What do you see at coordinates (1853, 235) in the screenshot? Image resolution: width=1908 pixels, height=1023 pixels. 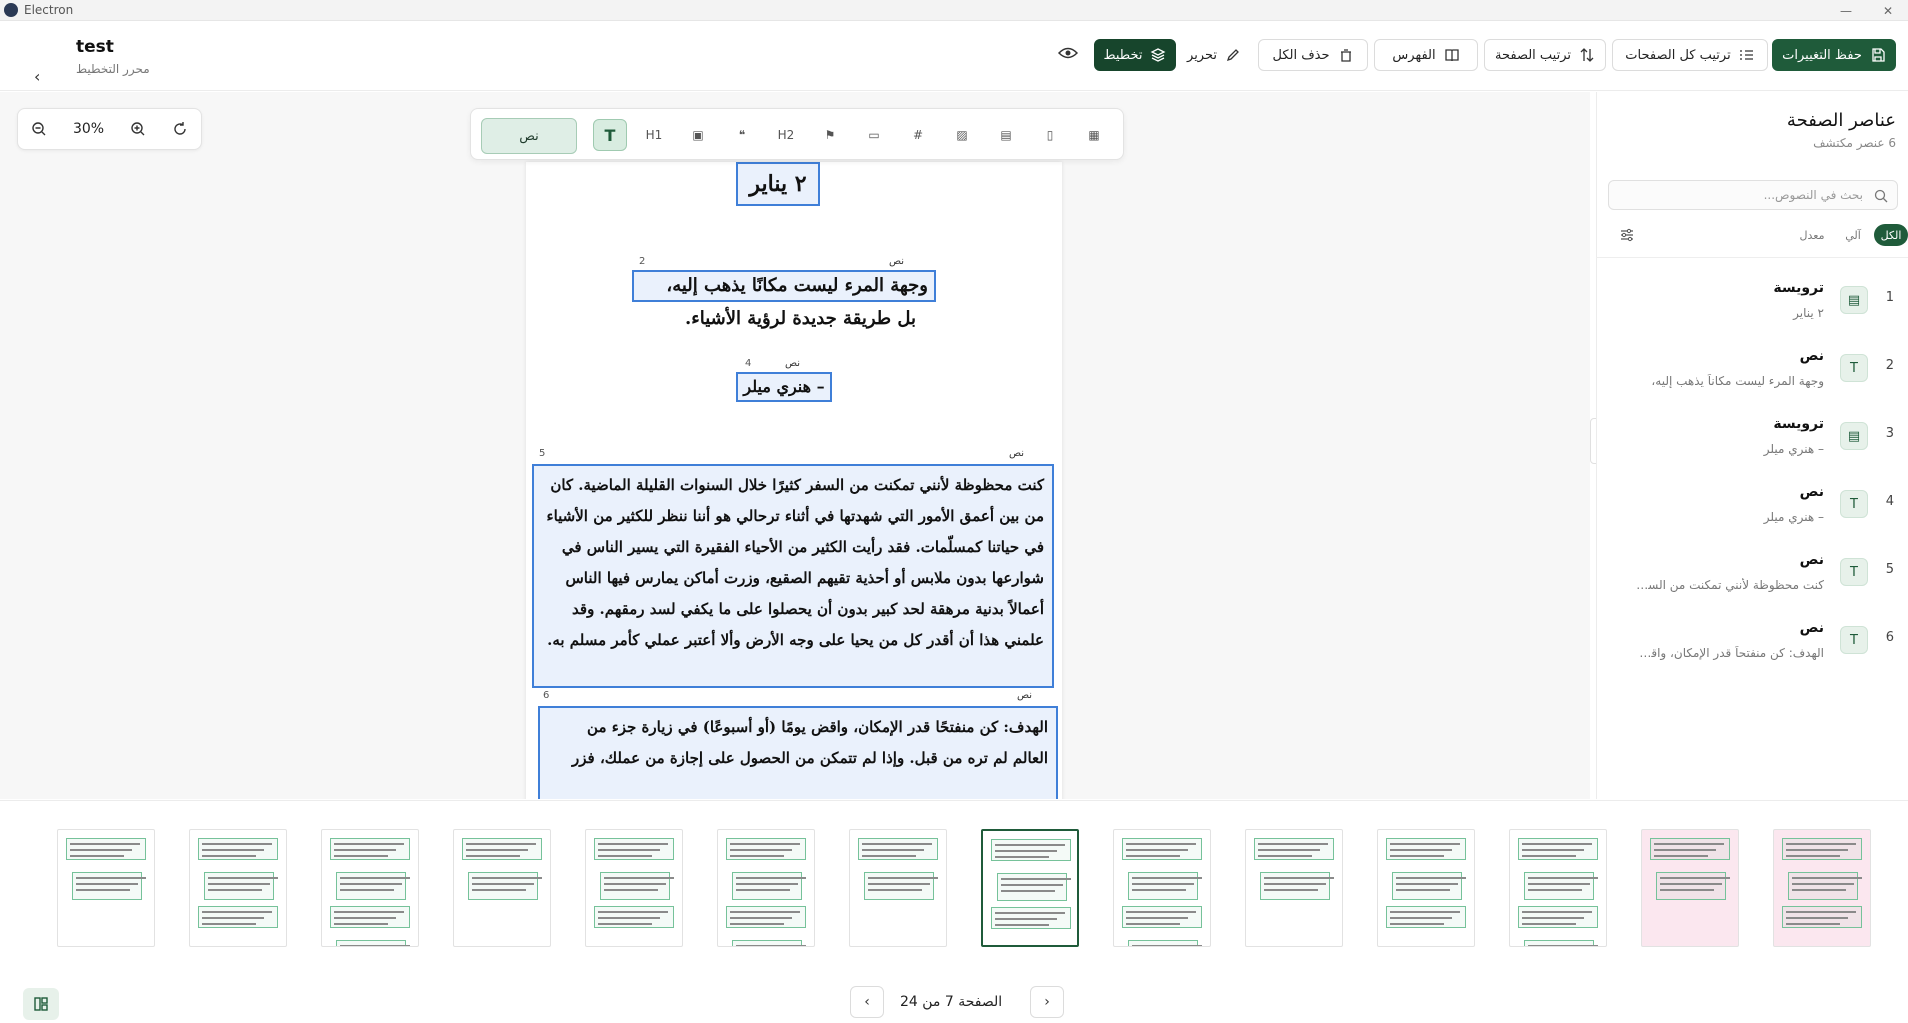 I see `filter-auto-chip: آلي` at bounding box center [1853, 235].